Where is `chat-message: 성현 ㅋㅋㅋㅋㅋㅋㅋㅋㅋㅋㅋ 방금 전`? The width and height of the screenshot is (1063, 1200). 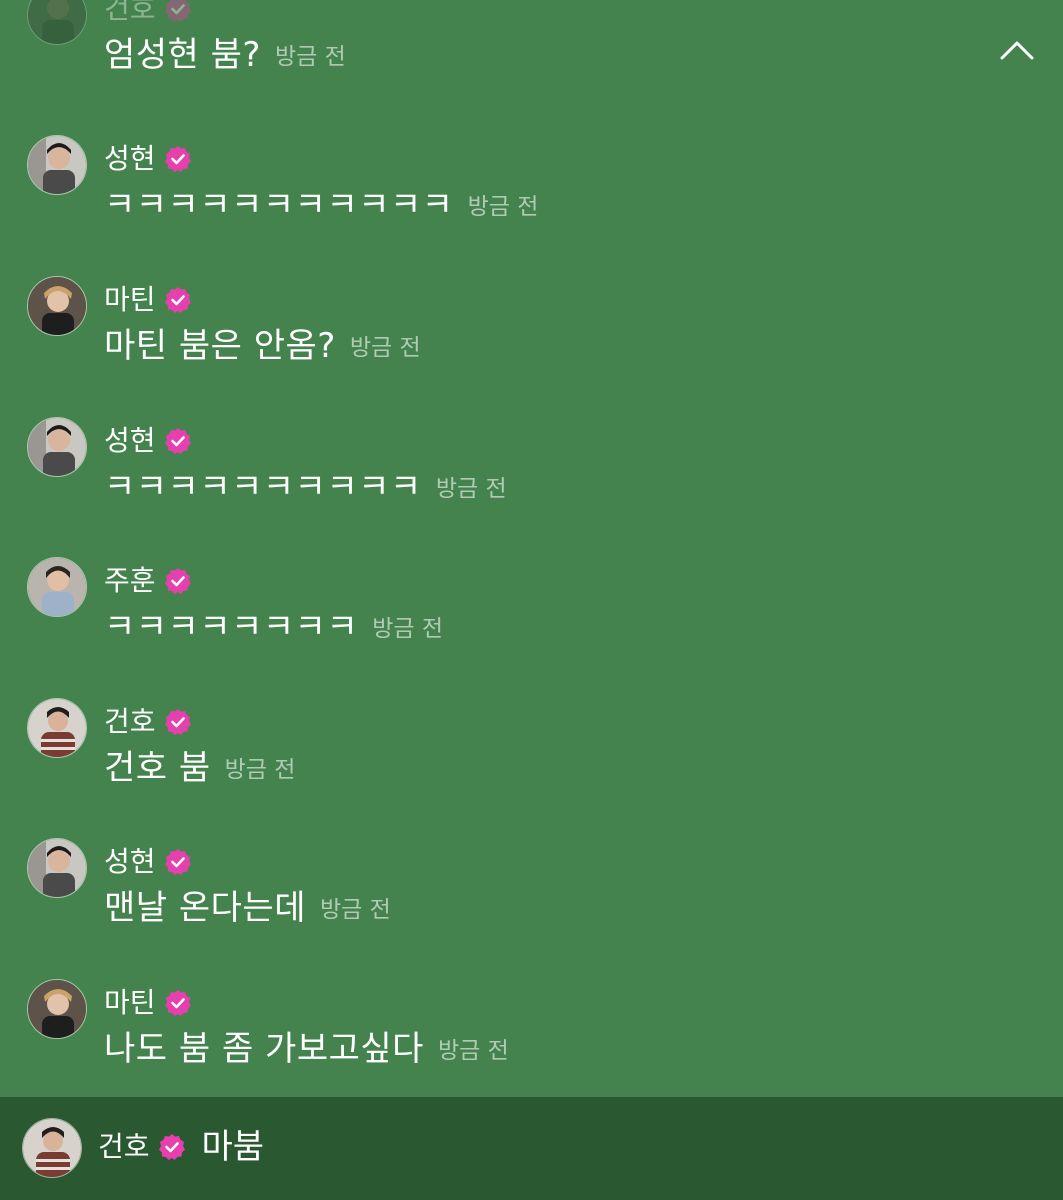
chat-message: 성현 ㅋㅋㅋㅋㅋㅋㅋㅋㅋㅋㅋ 방금 전 is located at coordinates (531, 205).